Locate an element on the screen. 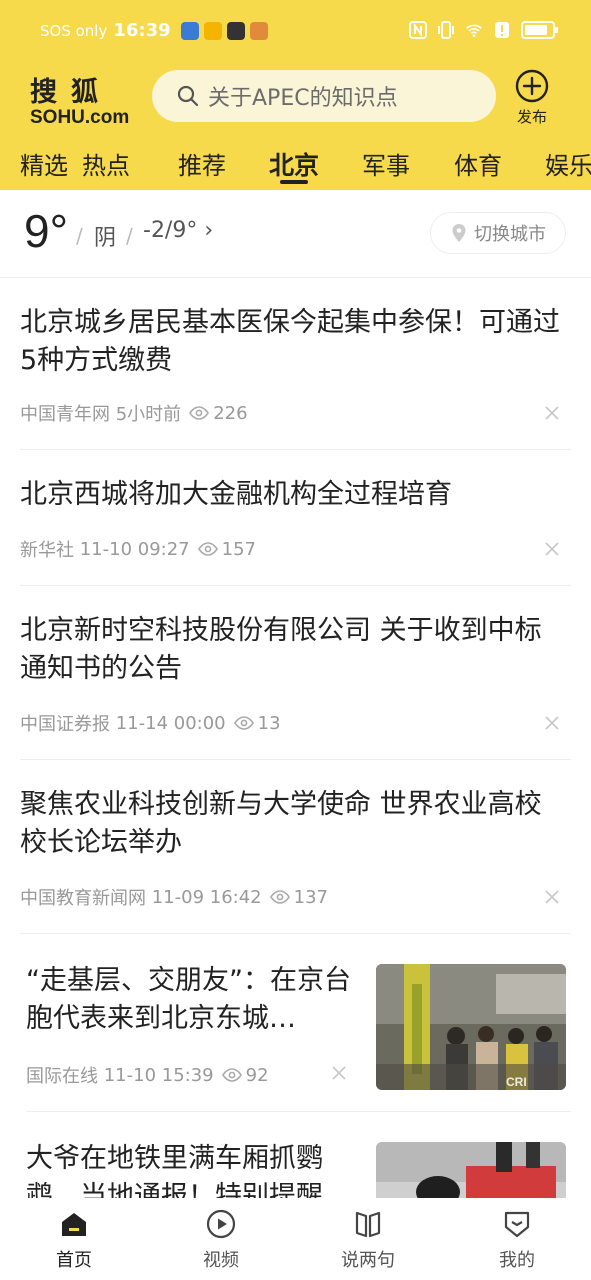  news-meta: 国际在线 11-10 15:39 92 is located at coordinates (147, 1075).